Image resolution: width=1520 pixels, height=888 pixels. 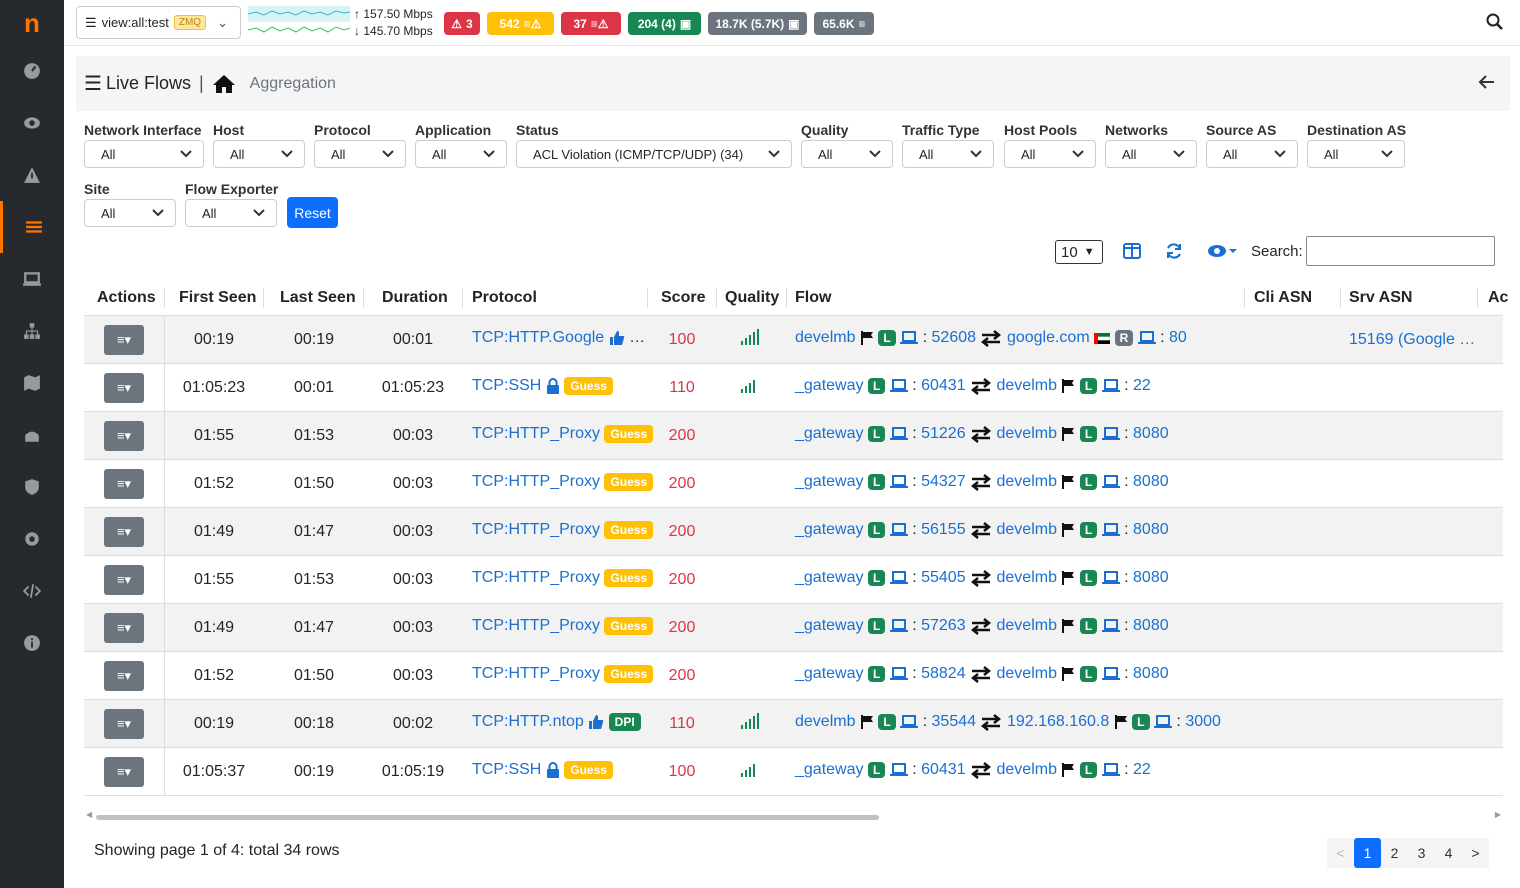 What do you see at coordinates (93, 83) in the screenshot?
I see `menu-icon: ☰` at bounding box center [93, 83].